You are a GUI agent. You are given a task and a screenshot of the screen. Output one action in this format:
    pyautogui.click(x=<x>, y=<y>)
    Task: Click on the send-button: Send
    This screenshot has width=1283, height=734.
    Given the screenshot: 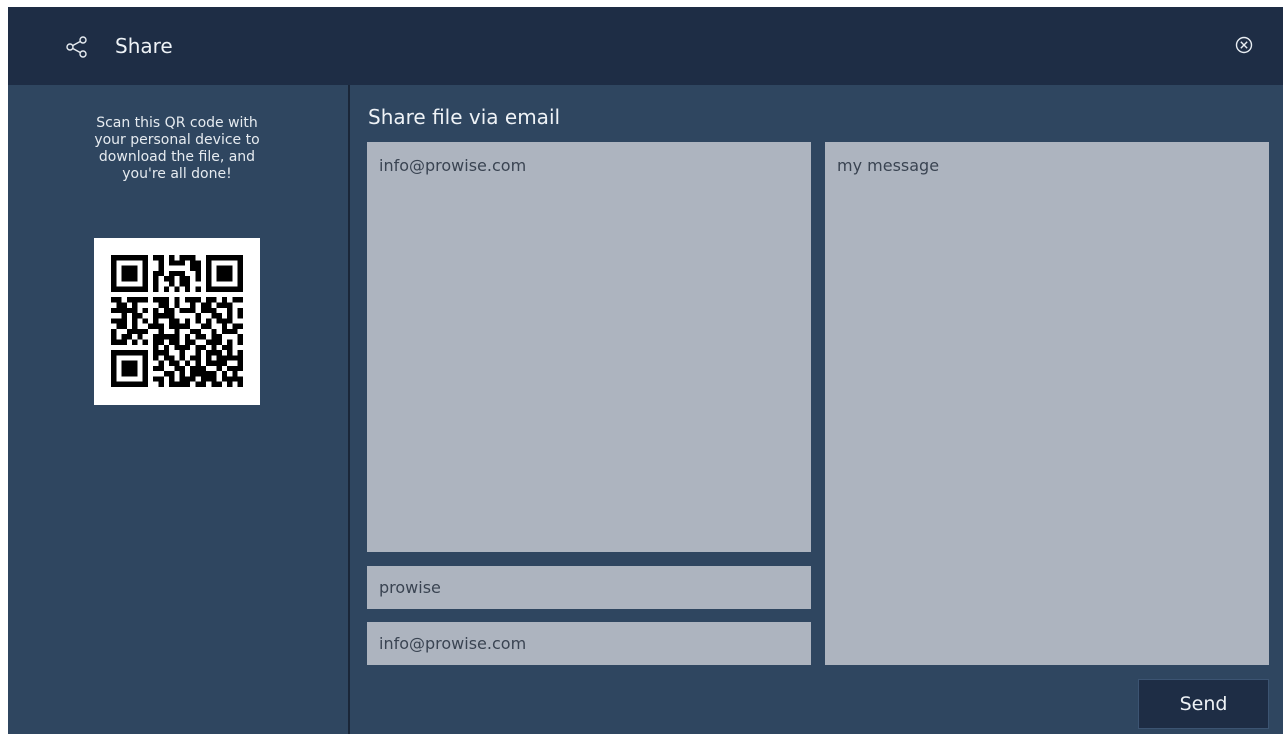 What is the action you would take?
    pyautogui.click(x=1203, y=704)
    